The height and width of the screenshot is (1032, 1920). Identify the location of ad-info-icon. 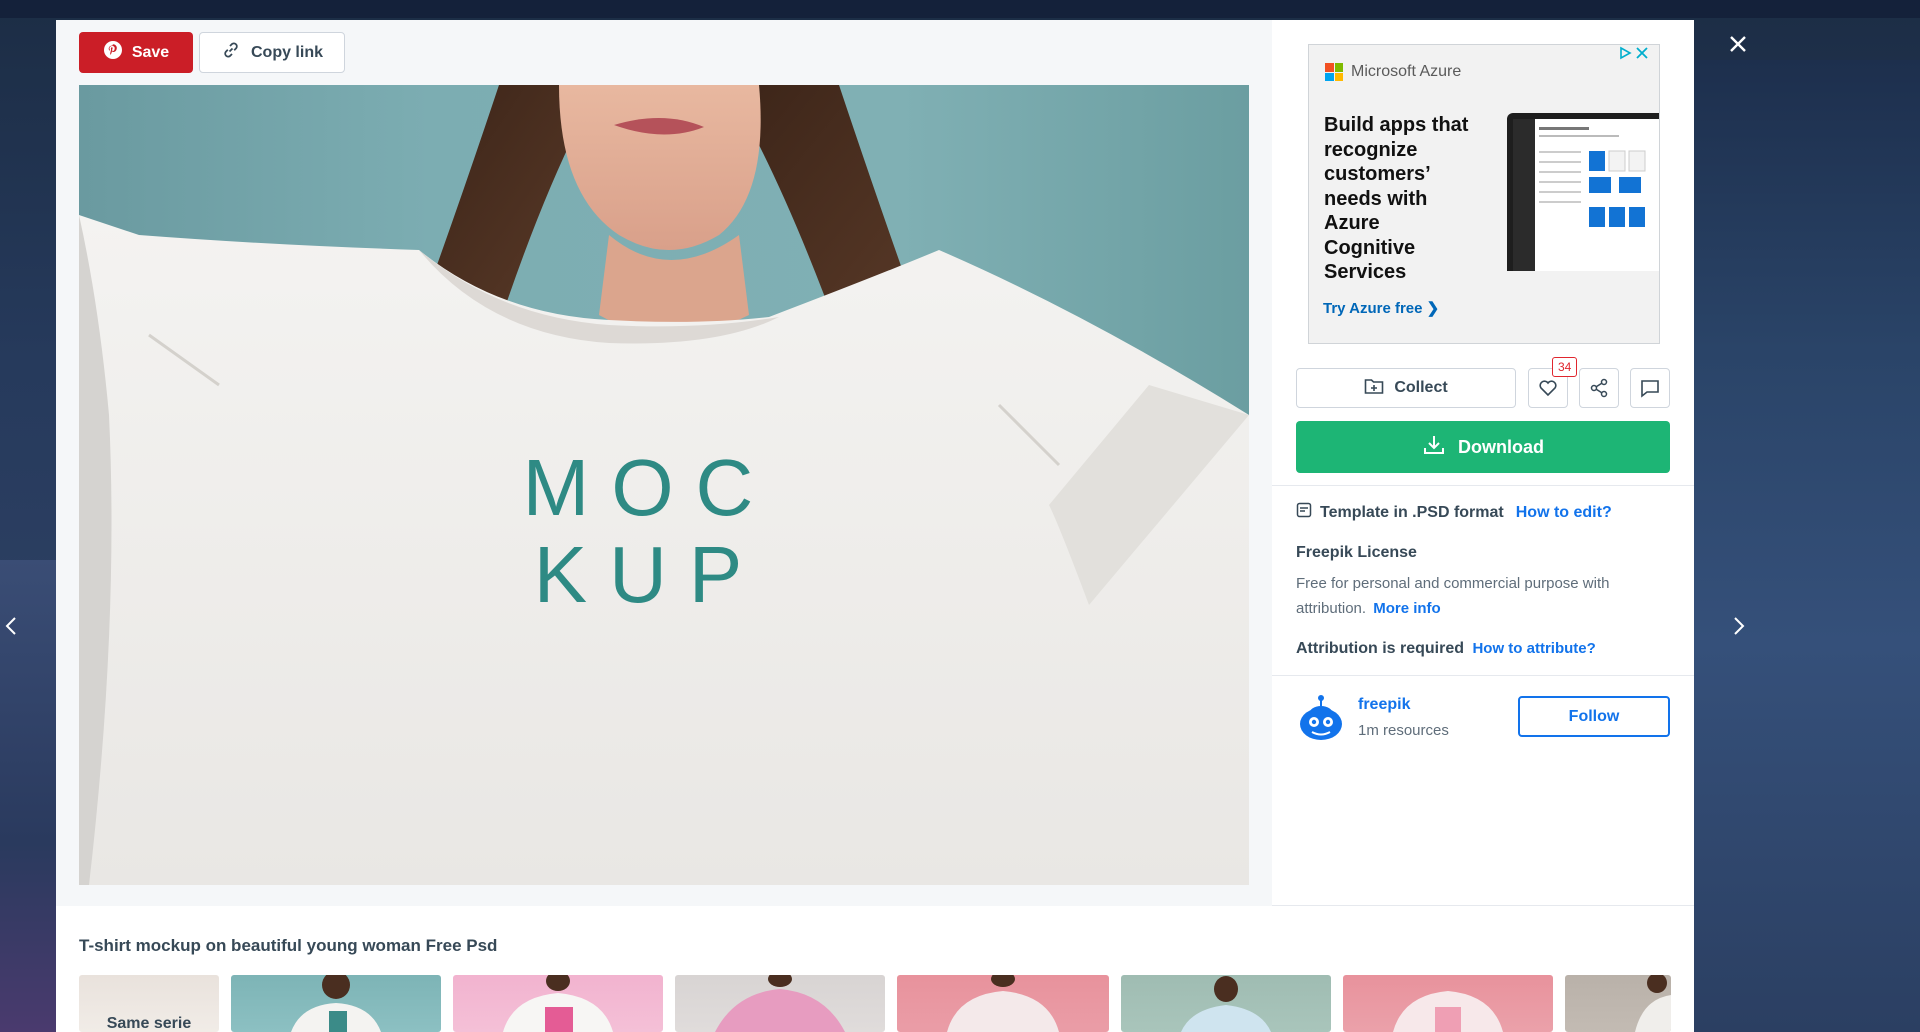
(1625, 53).